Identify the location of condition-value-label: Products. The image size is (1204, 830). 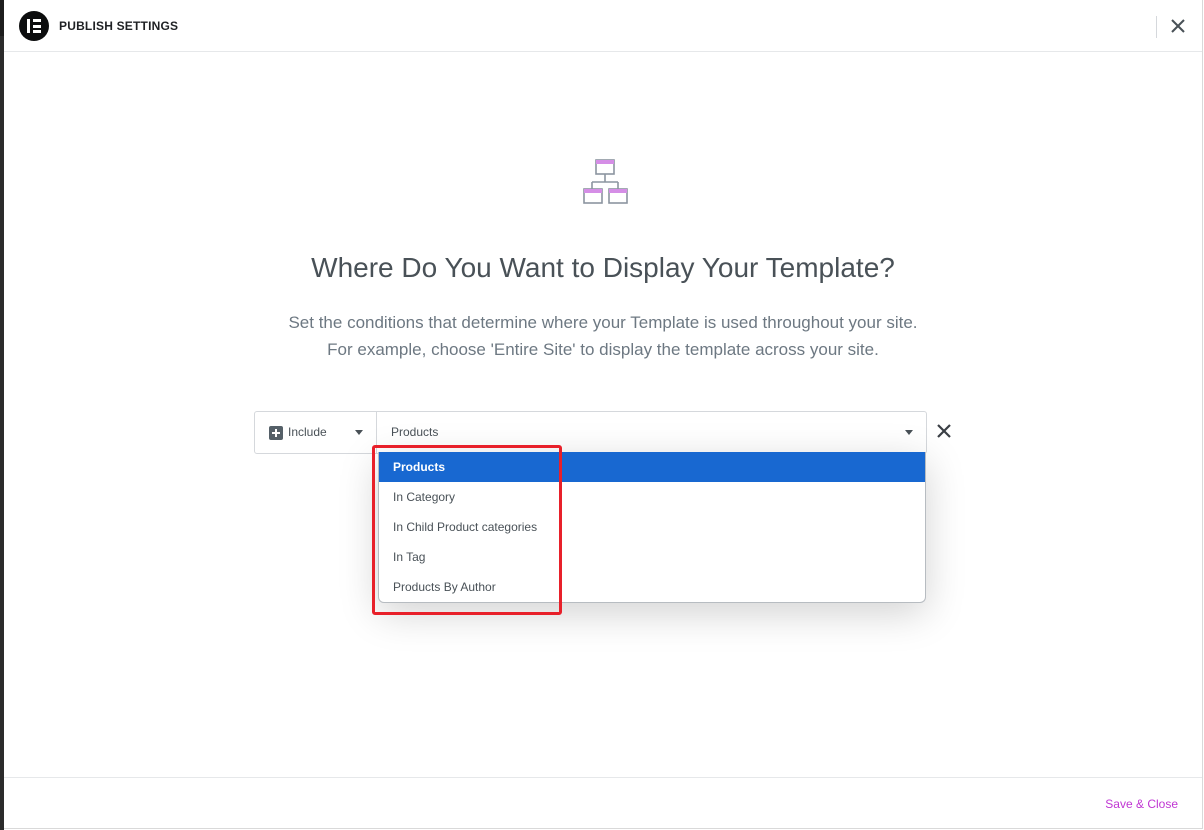
(415, 432).